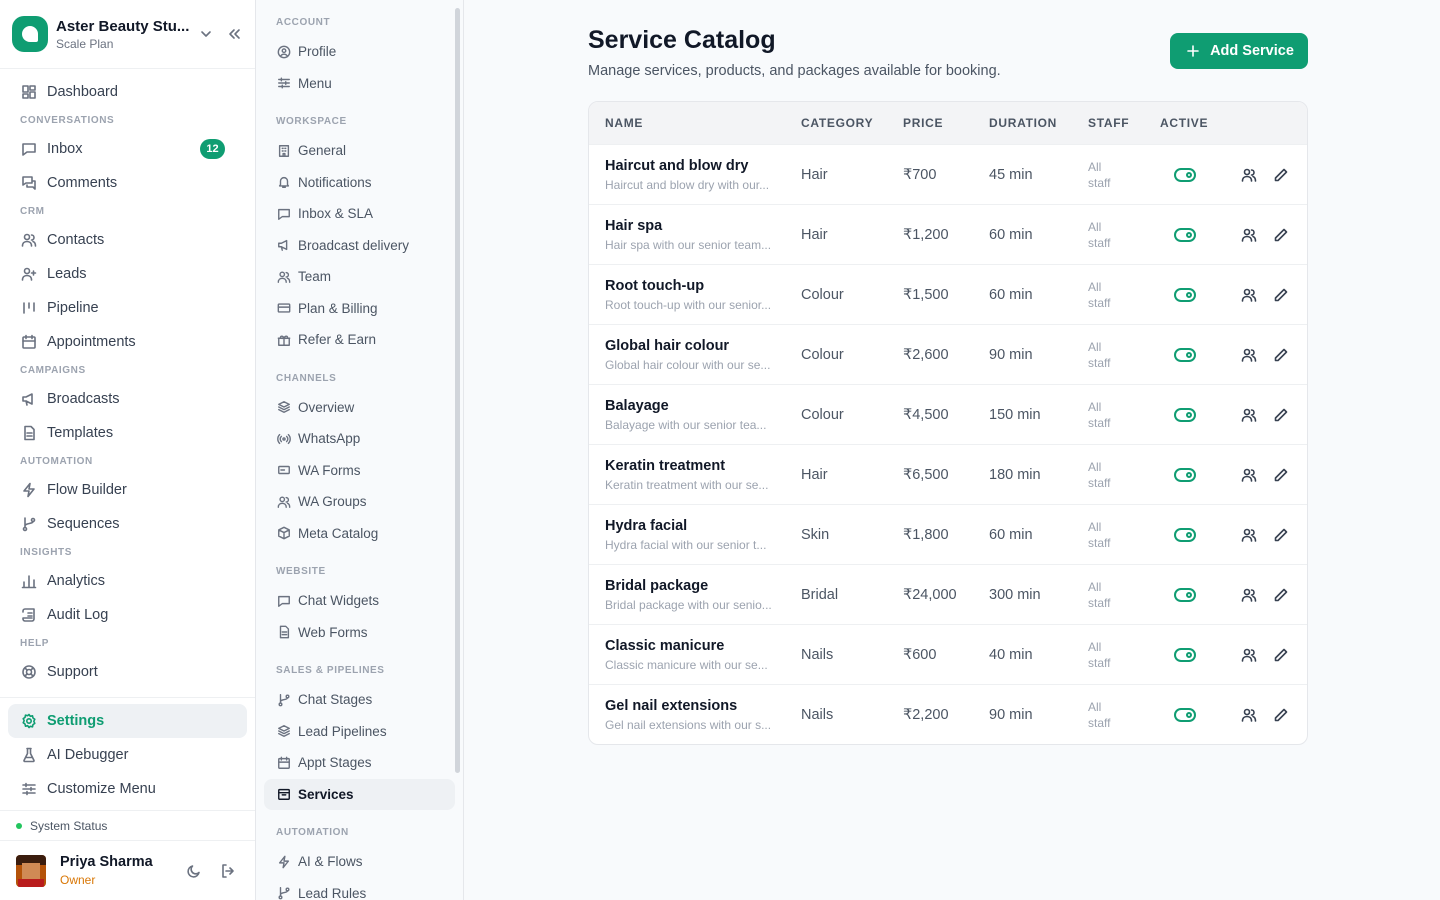 This screenshot has height=900, width=1440. I want to click on service-duration: 60 min, so click(1011, 294).